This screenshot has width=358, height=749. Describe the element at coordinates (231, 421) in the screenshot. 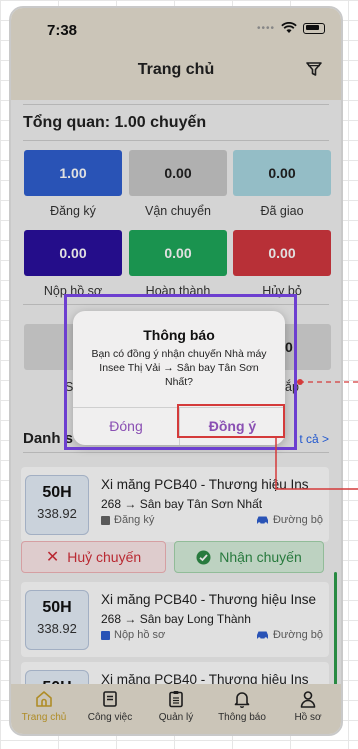

I see `annotation-box-confirm` at that location.